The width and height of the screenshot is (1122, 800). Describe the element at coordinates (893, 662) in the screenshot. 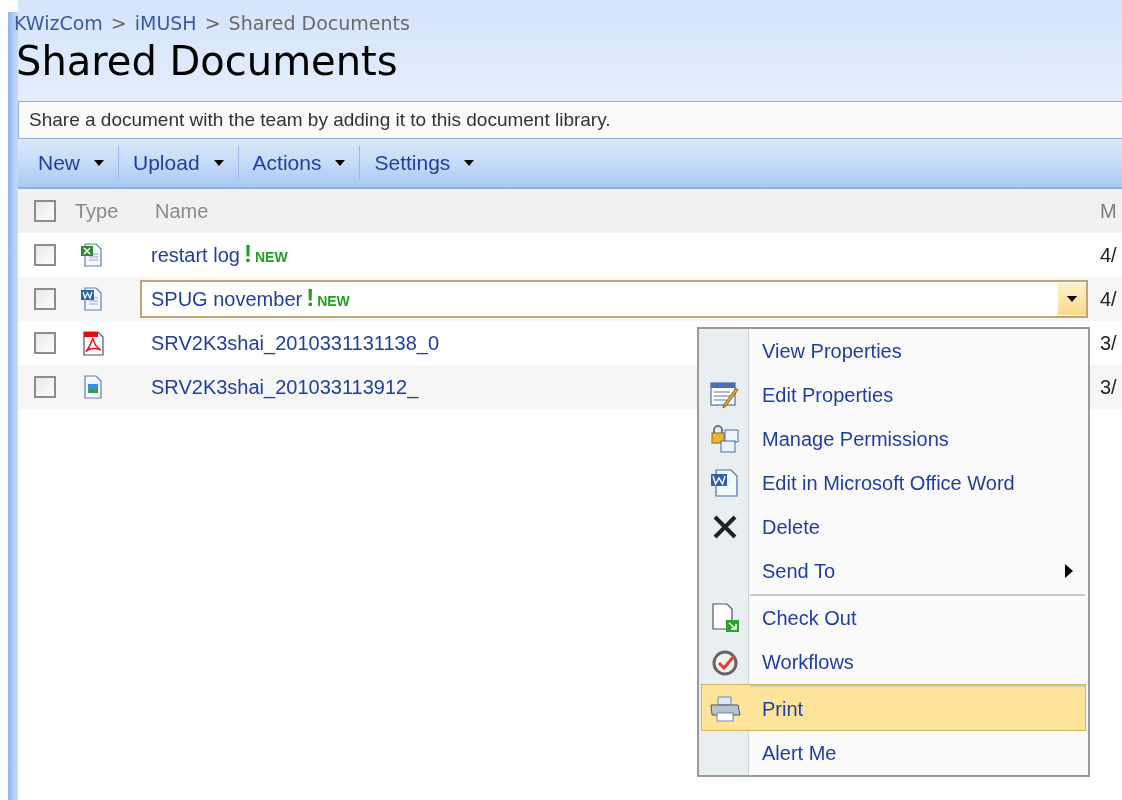

I see `context-menu-item: Workflows` at that location.